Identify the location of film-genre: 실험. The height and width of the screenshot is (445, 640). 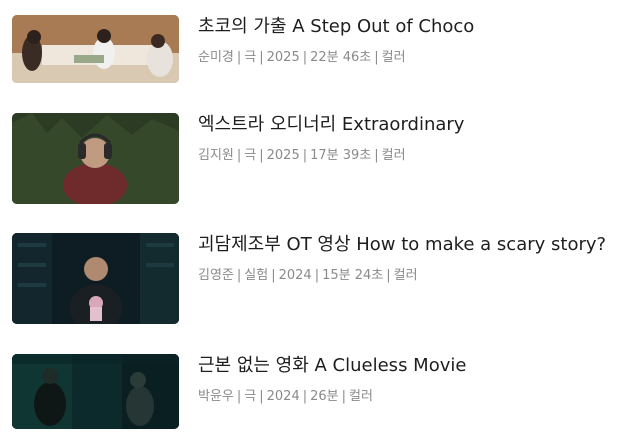
(256, 275).